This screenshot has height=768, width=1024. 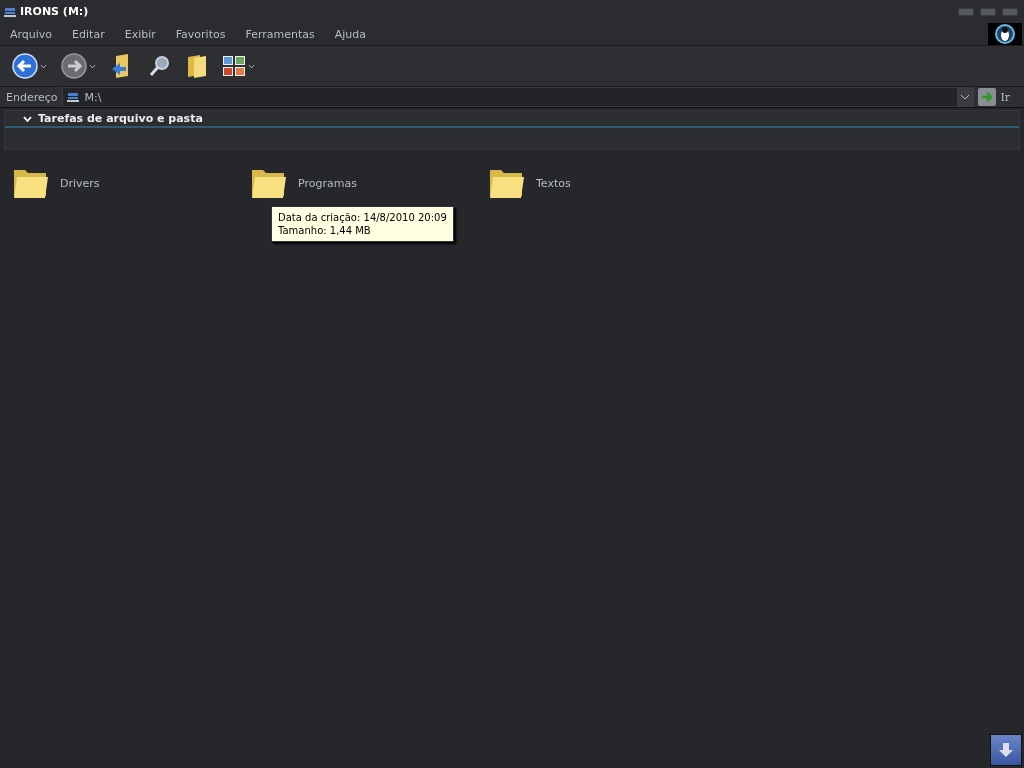 I want to click on window-title: IRONS (M:), so click(x=54, y=11).